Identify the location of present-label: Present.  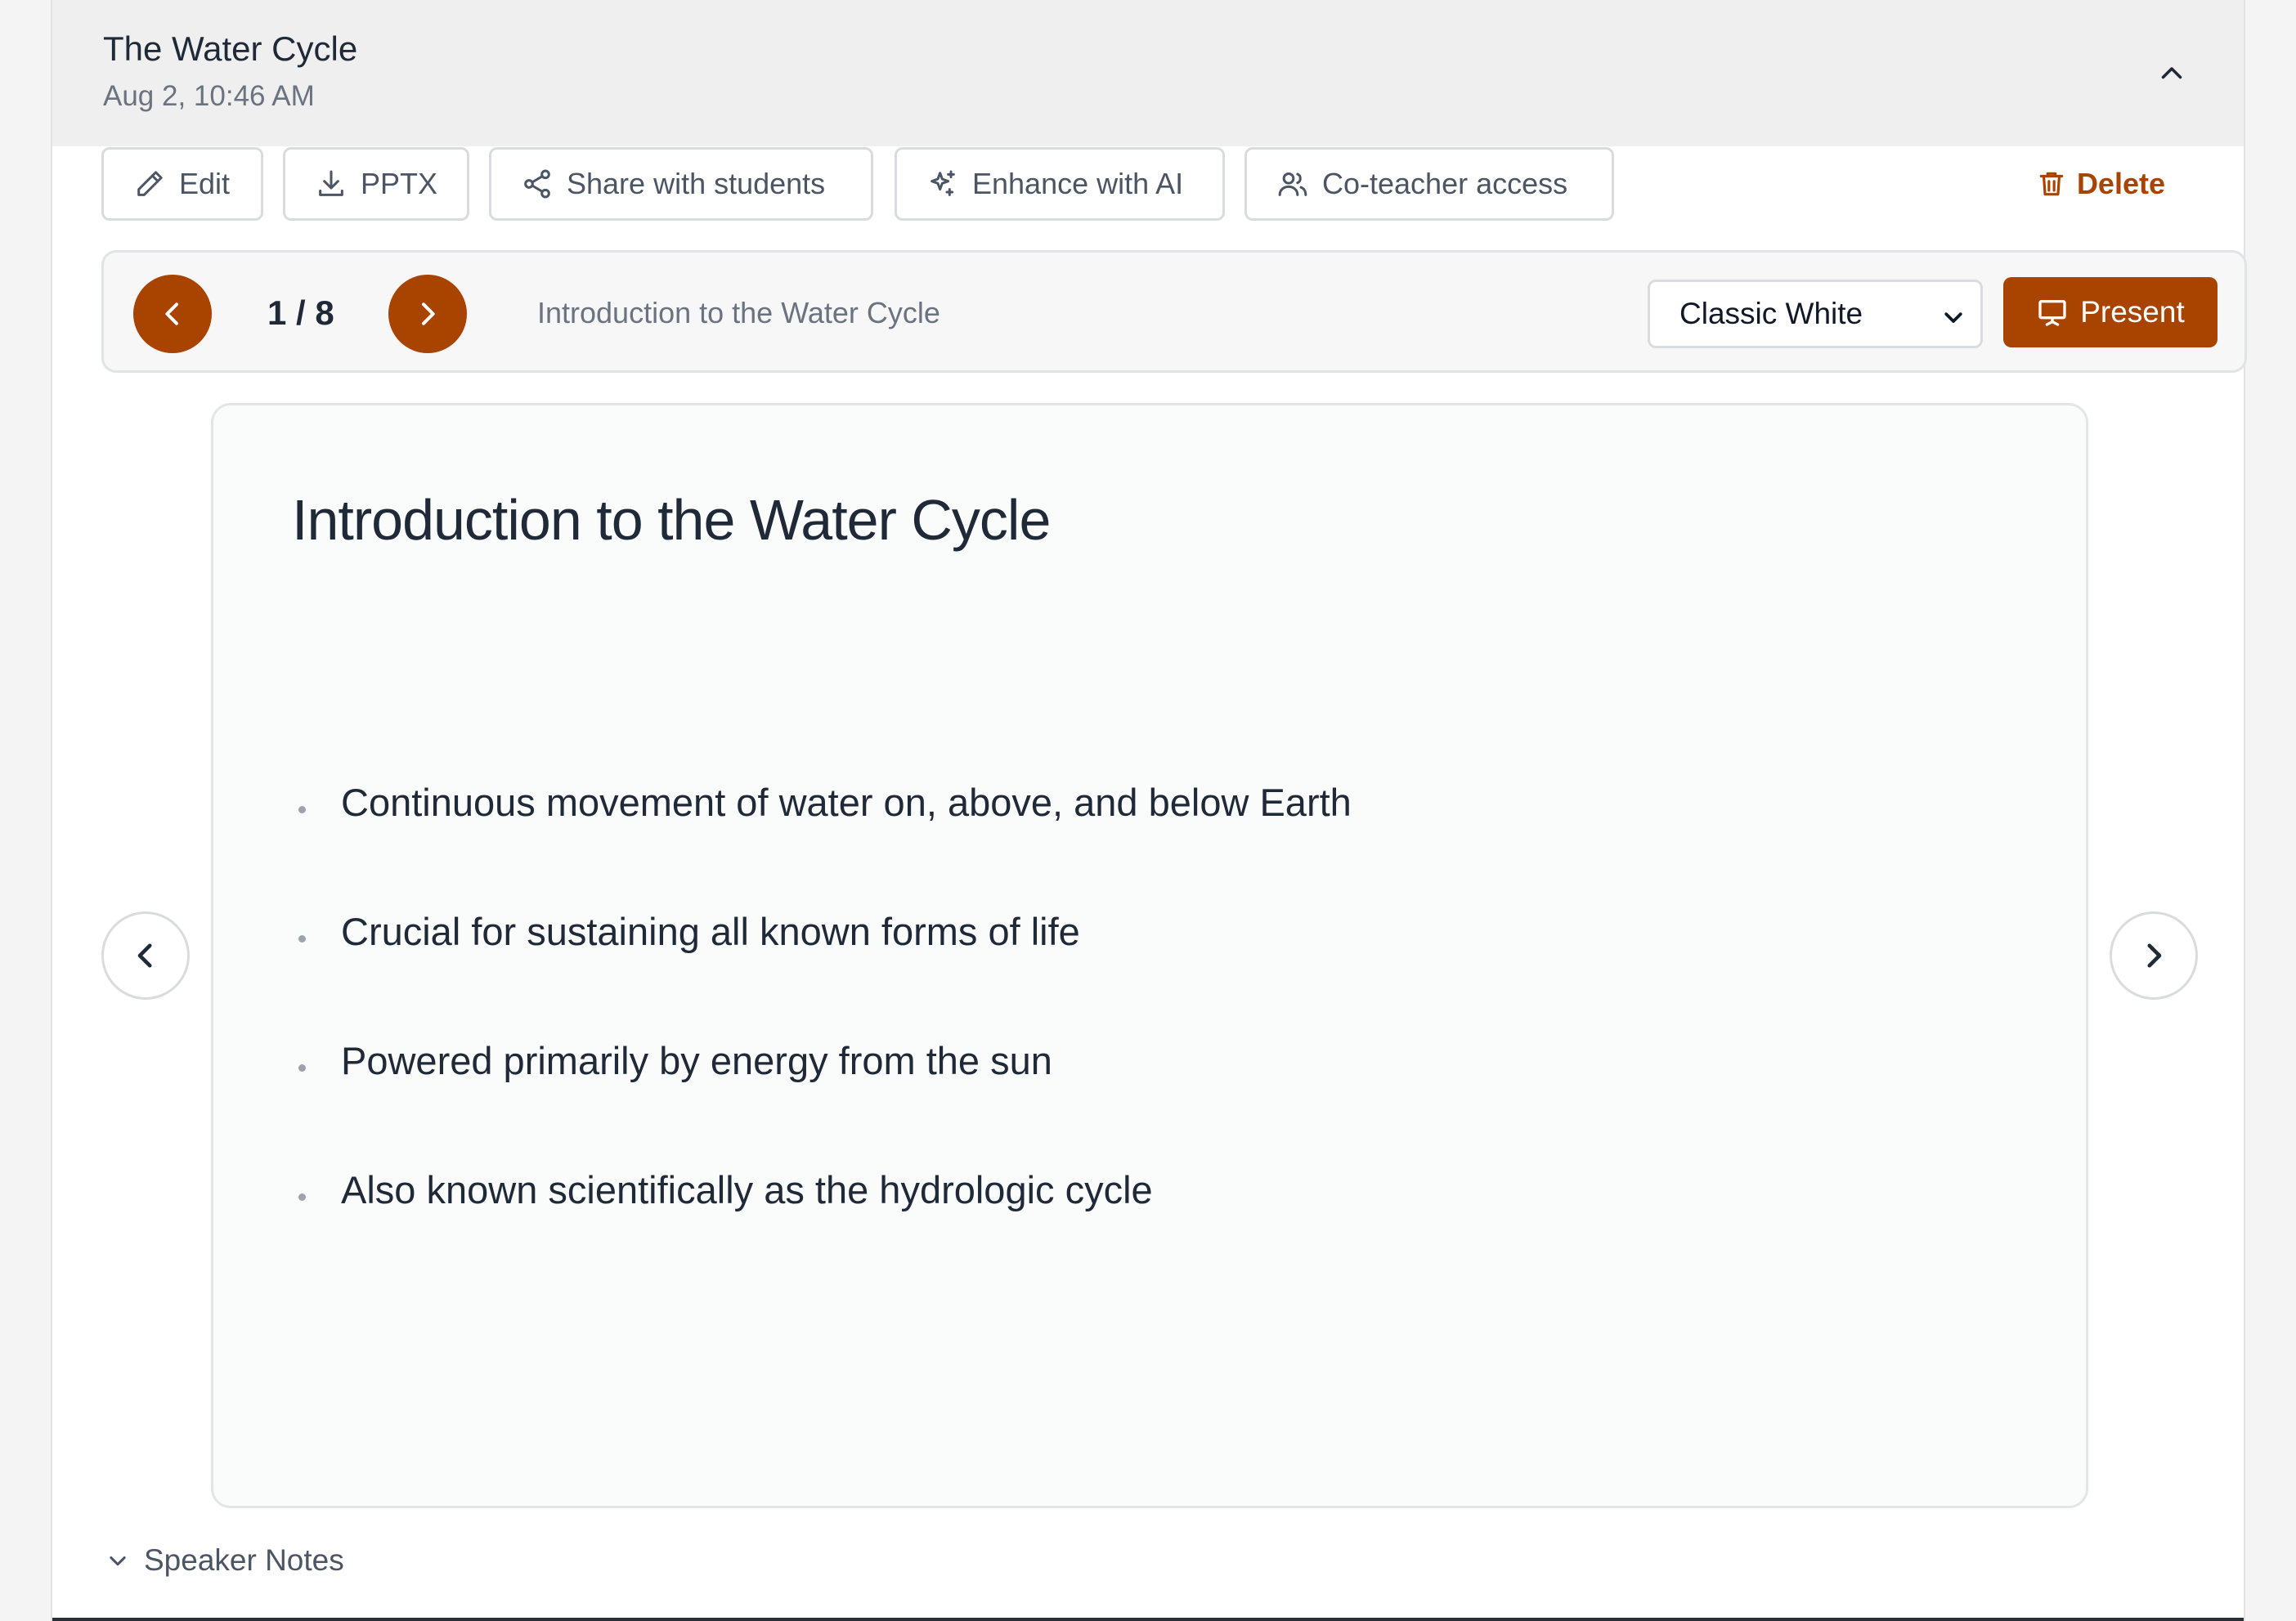
(2132, 312).